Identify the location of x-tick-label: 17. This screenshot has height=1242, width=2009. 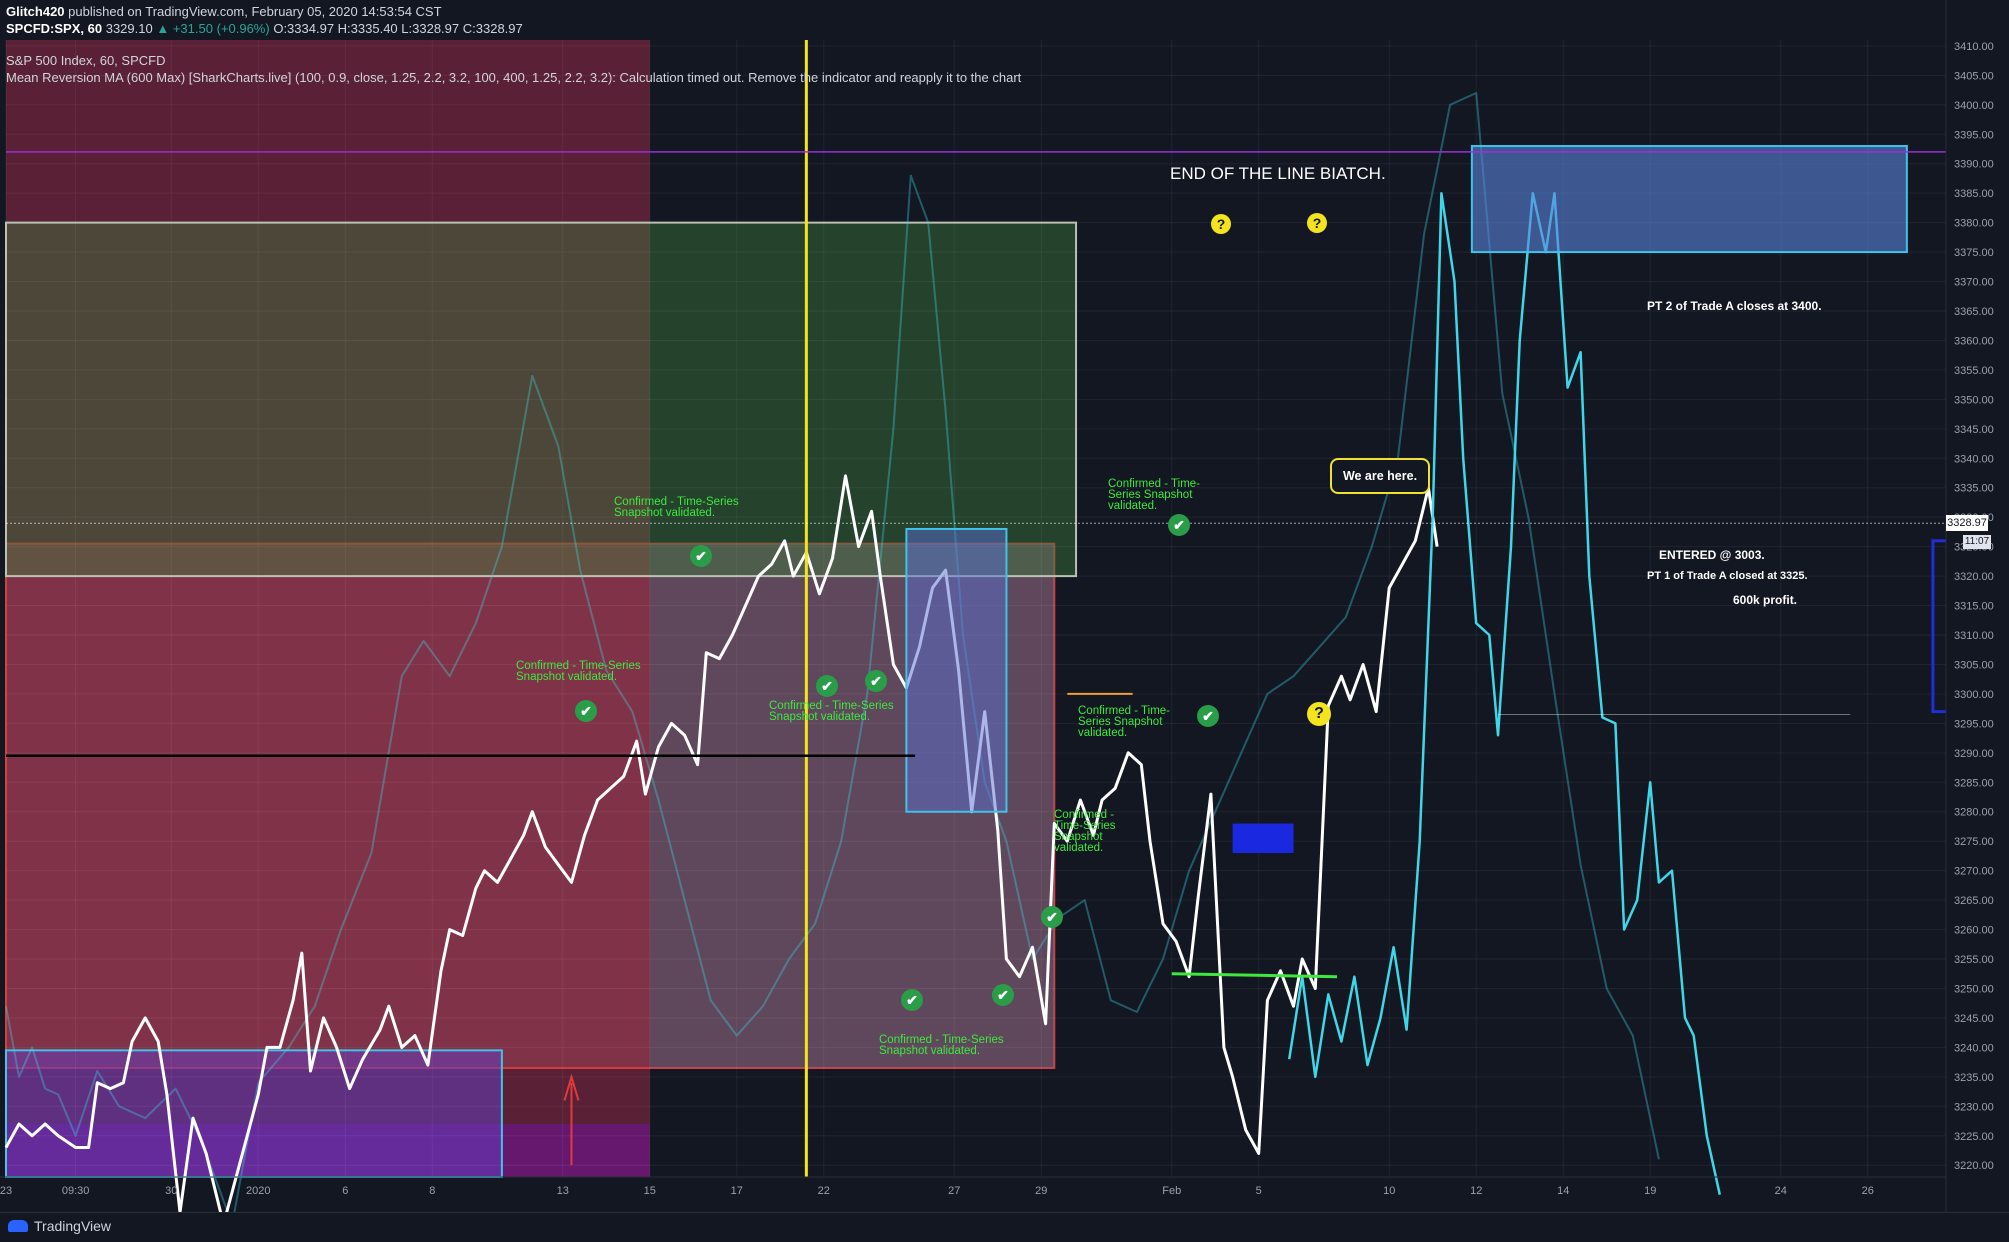
(737, 1191).